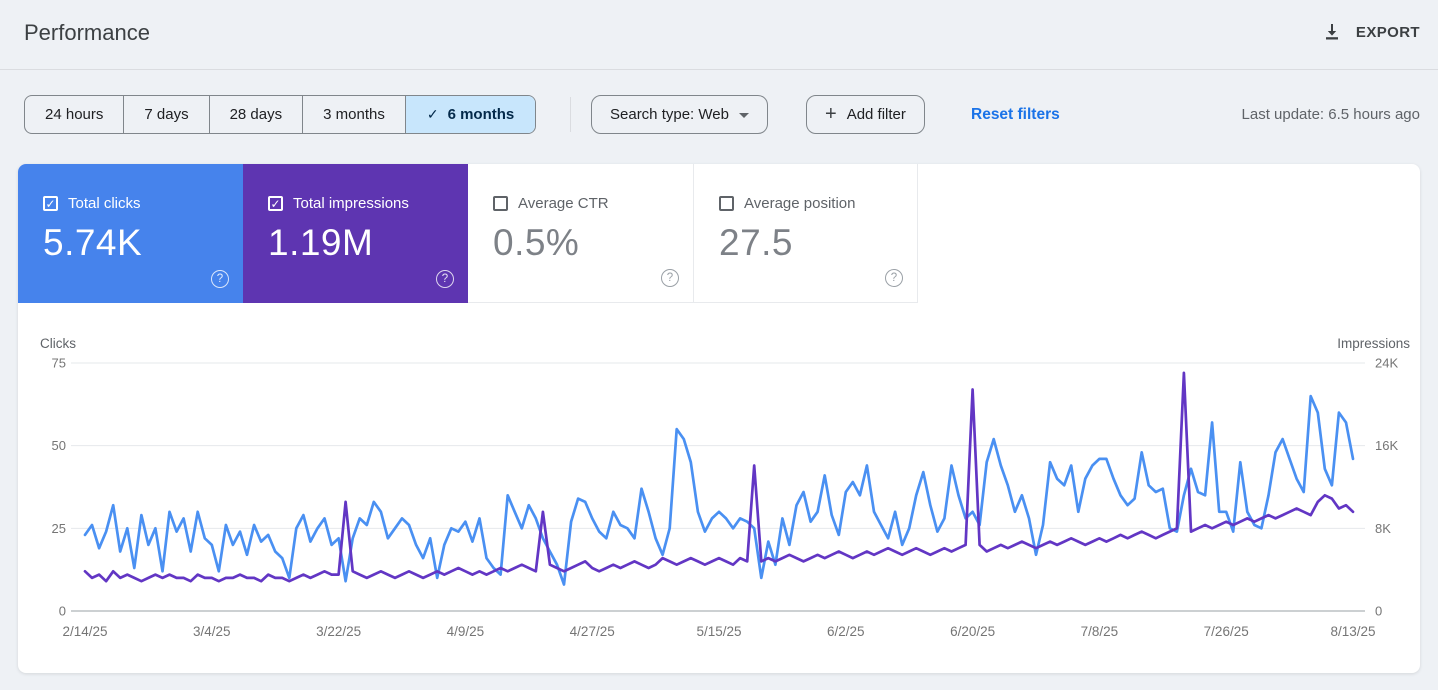 Image resolution: width=1438 pixels, height=690 pixels. What do you see at coordinates (62, 611) in the screenshot?
I see `left-y-tick-label: 0` at bounding box center [62, 611].